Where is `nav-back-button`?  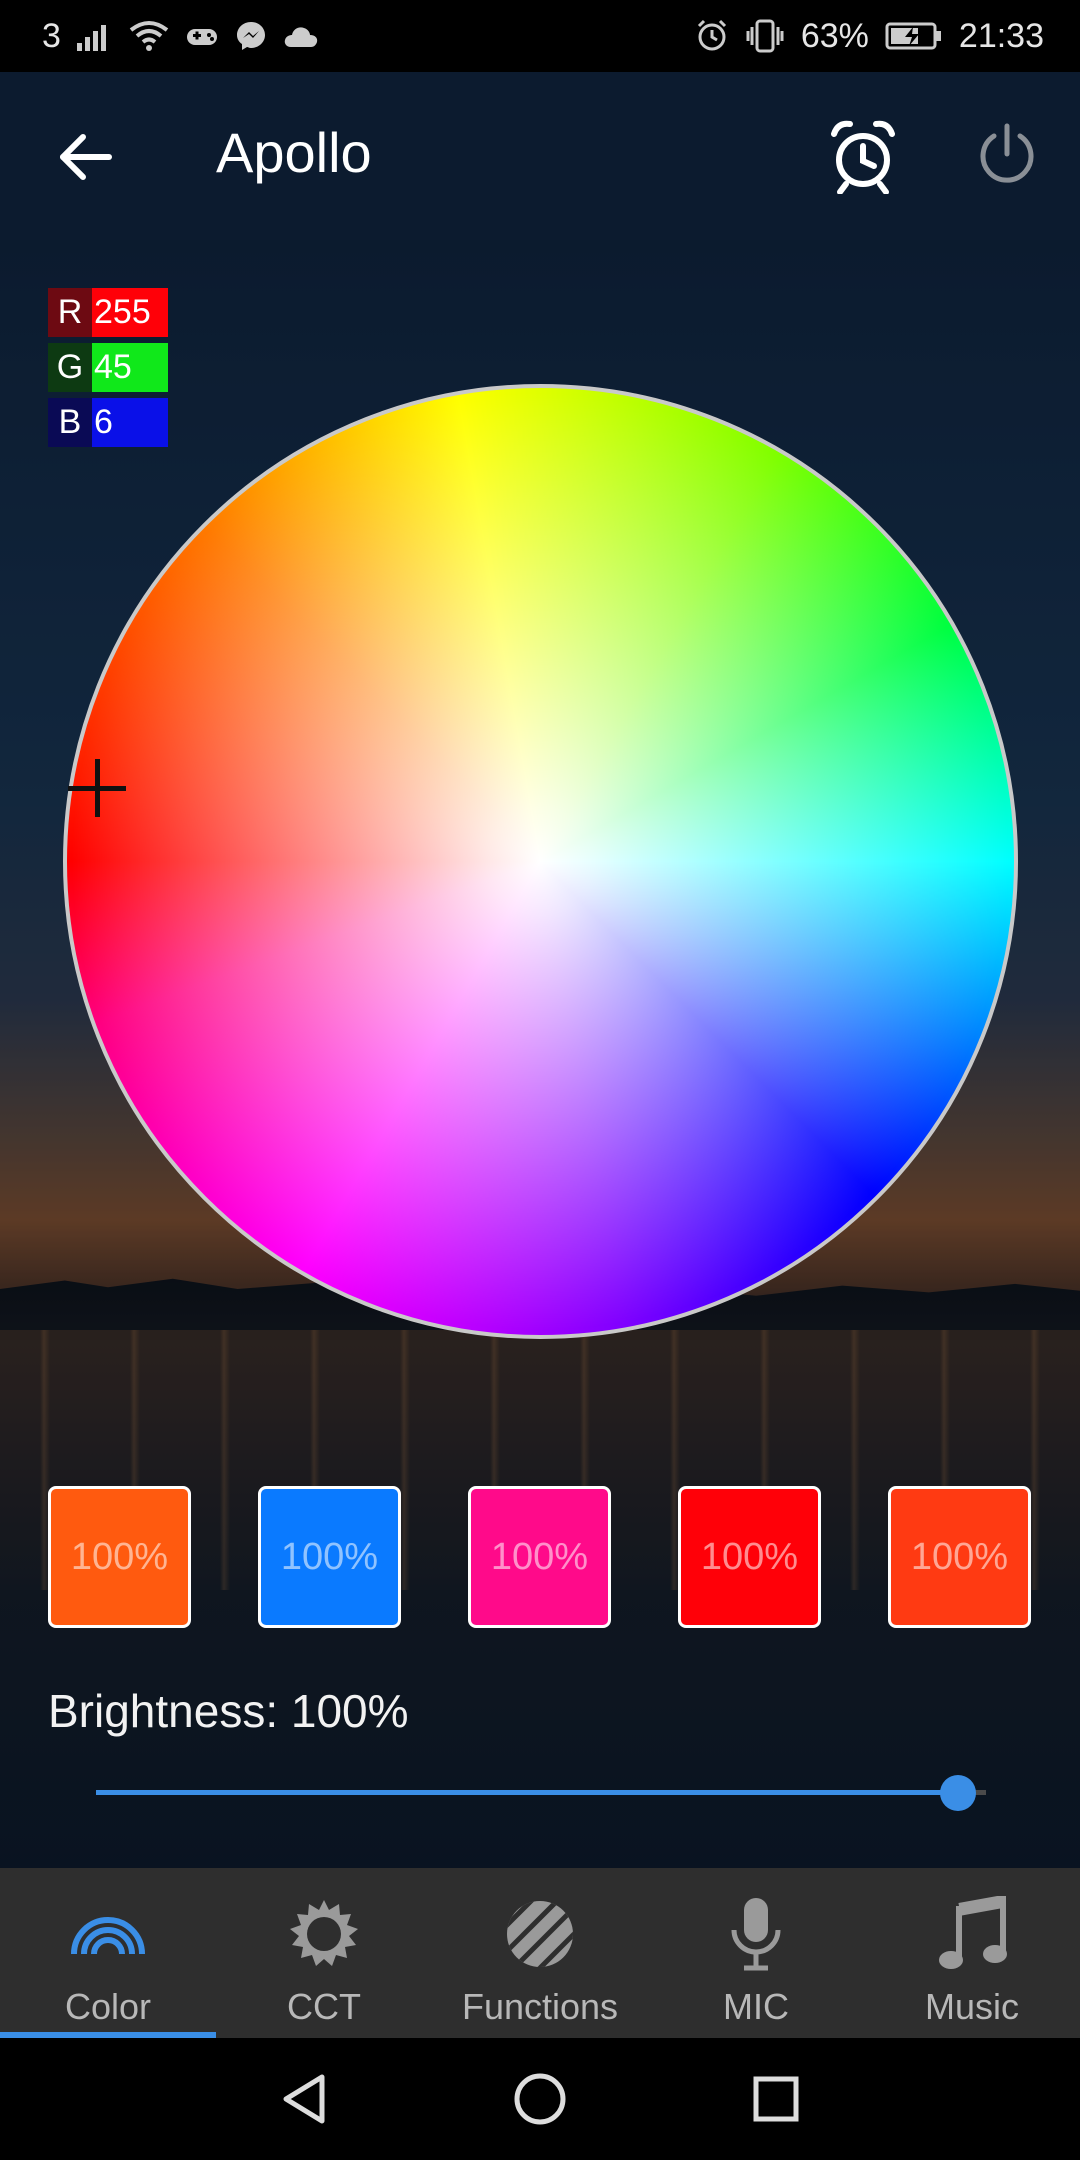
nav-back-button is located at coordinates (304, 2099).